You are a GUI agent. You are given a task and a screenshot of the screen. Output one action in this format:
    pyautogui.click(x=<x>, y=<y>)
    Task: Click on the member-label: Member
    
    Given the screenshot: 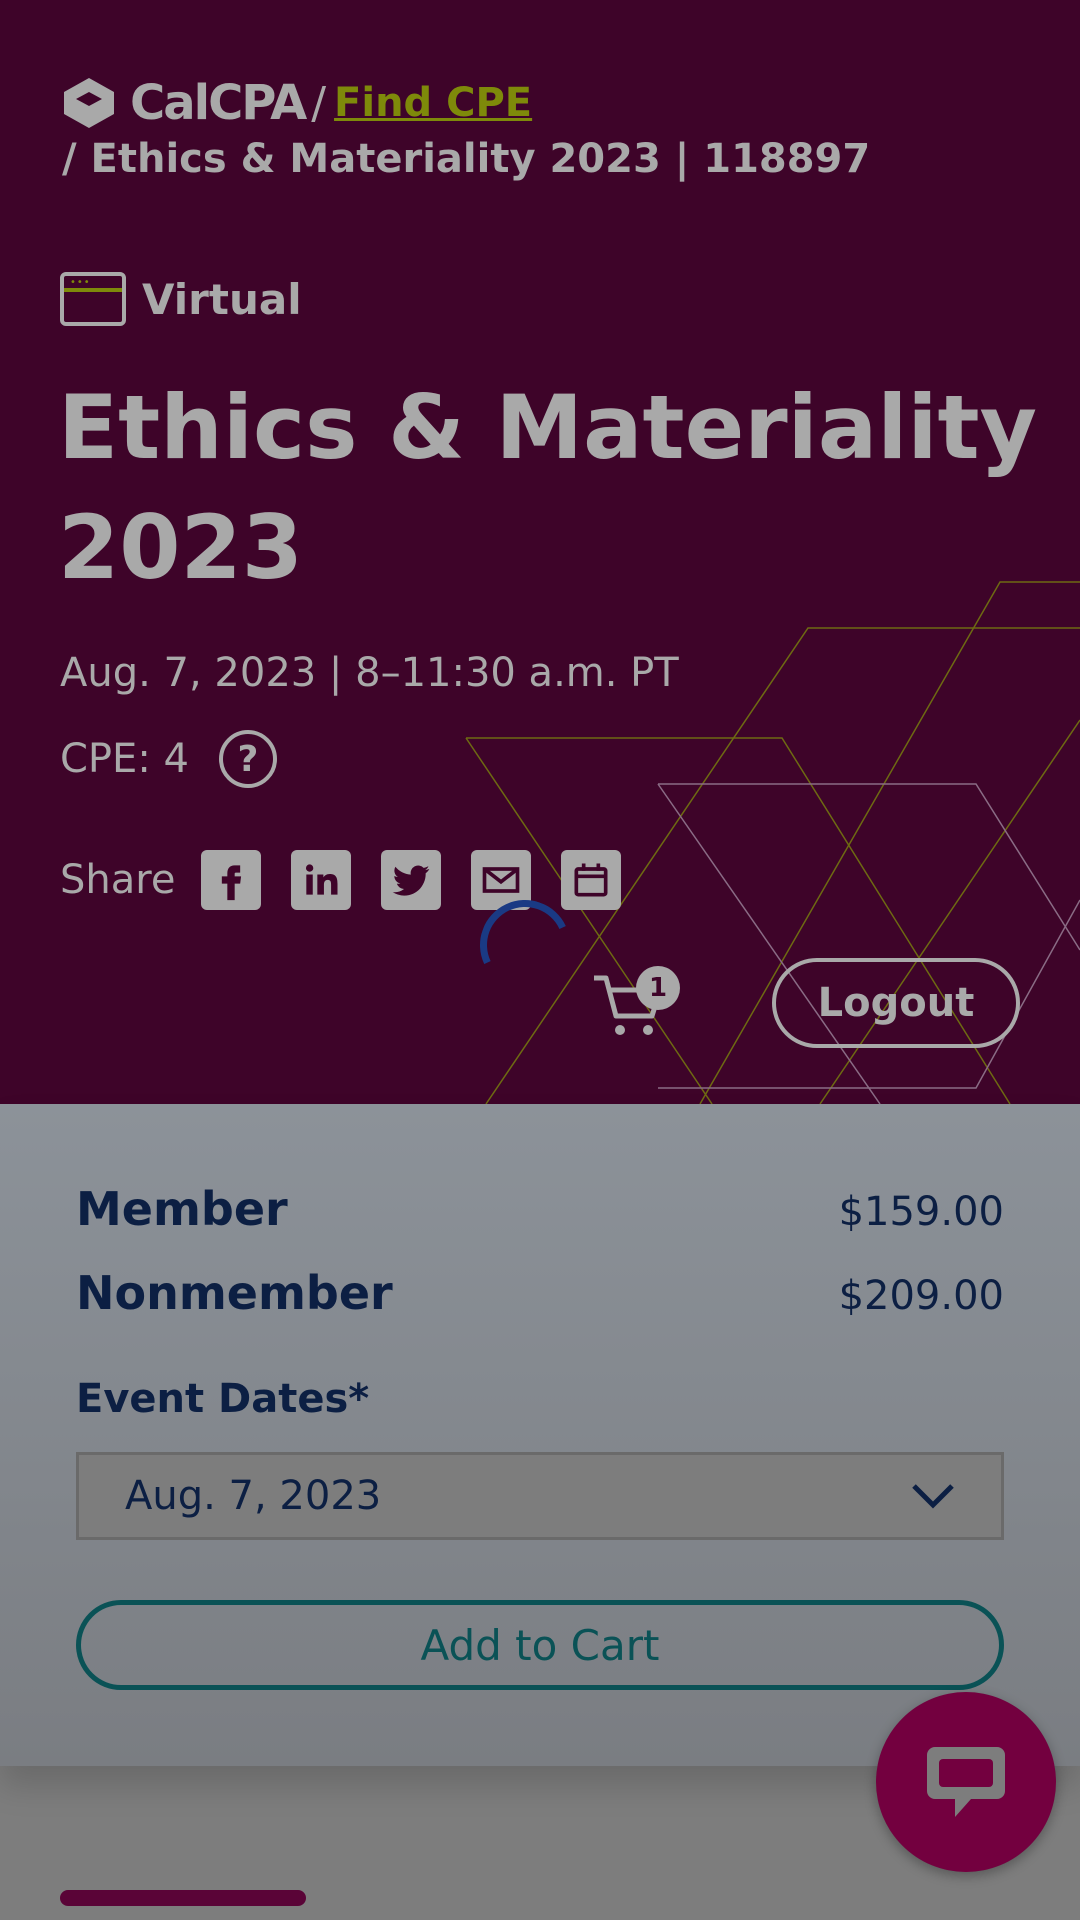 What is the action you would take?
    pyautogui.click(x=182, y=1209)
    